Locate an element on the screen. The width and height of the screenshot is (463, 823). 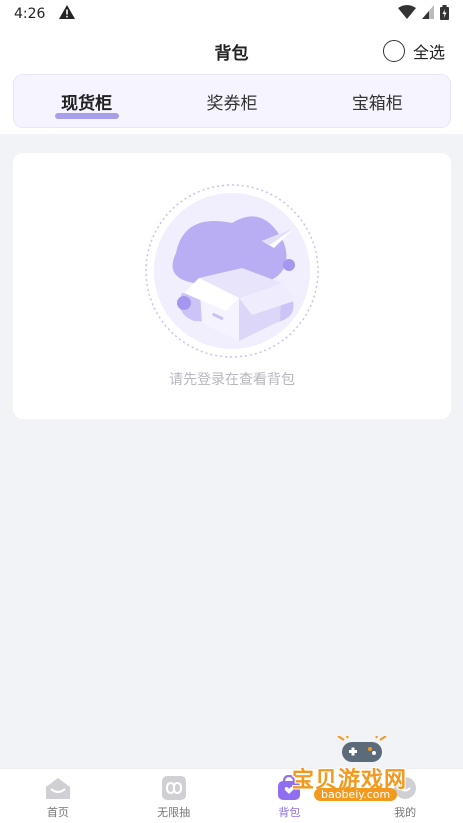
nav-label: 背包 is located at coordinates (289, 812).